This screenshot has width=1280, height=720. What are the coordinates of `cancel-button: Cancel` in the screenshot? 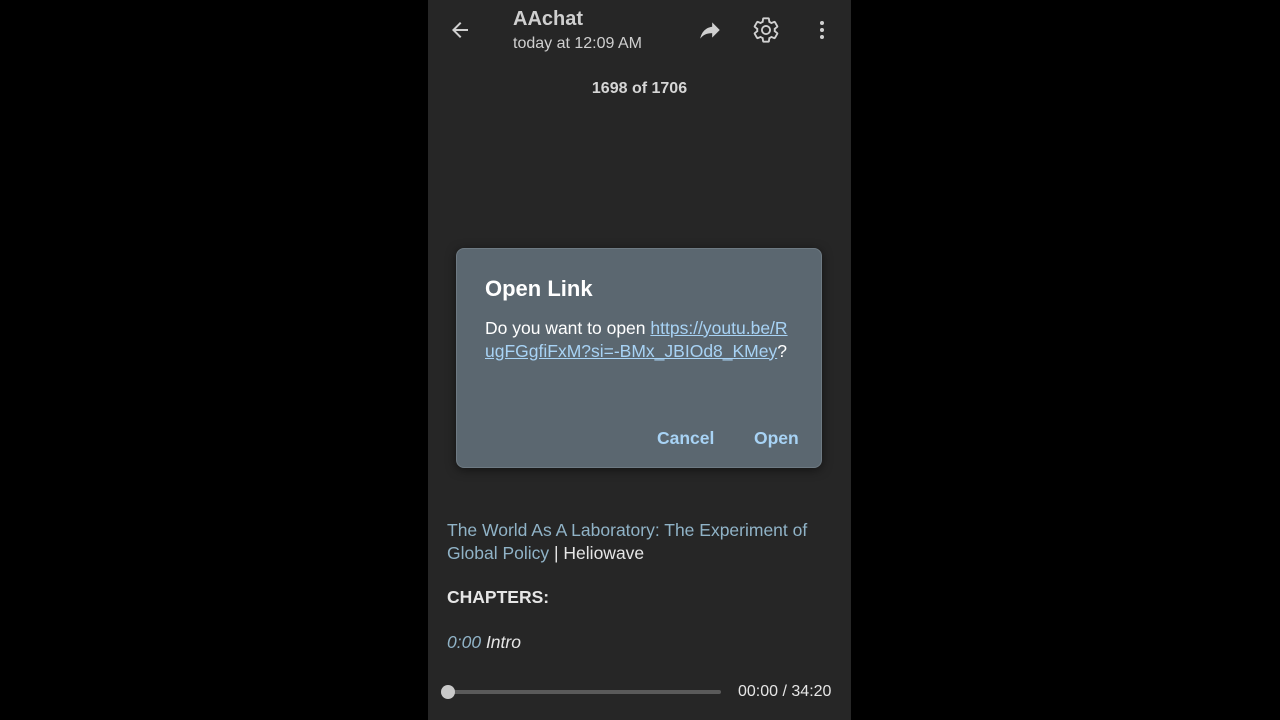 It's located at (685, 438).